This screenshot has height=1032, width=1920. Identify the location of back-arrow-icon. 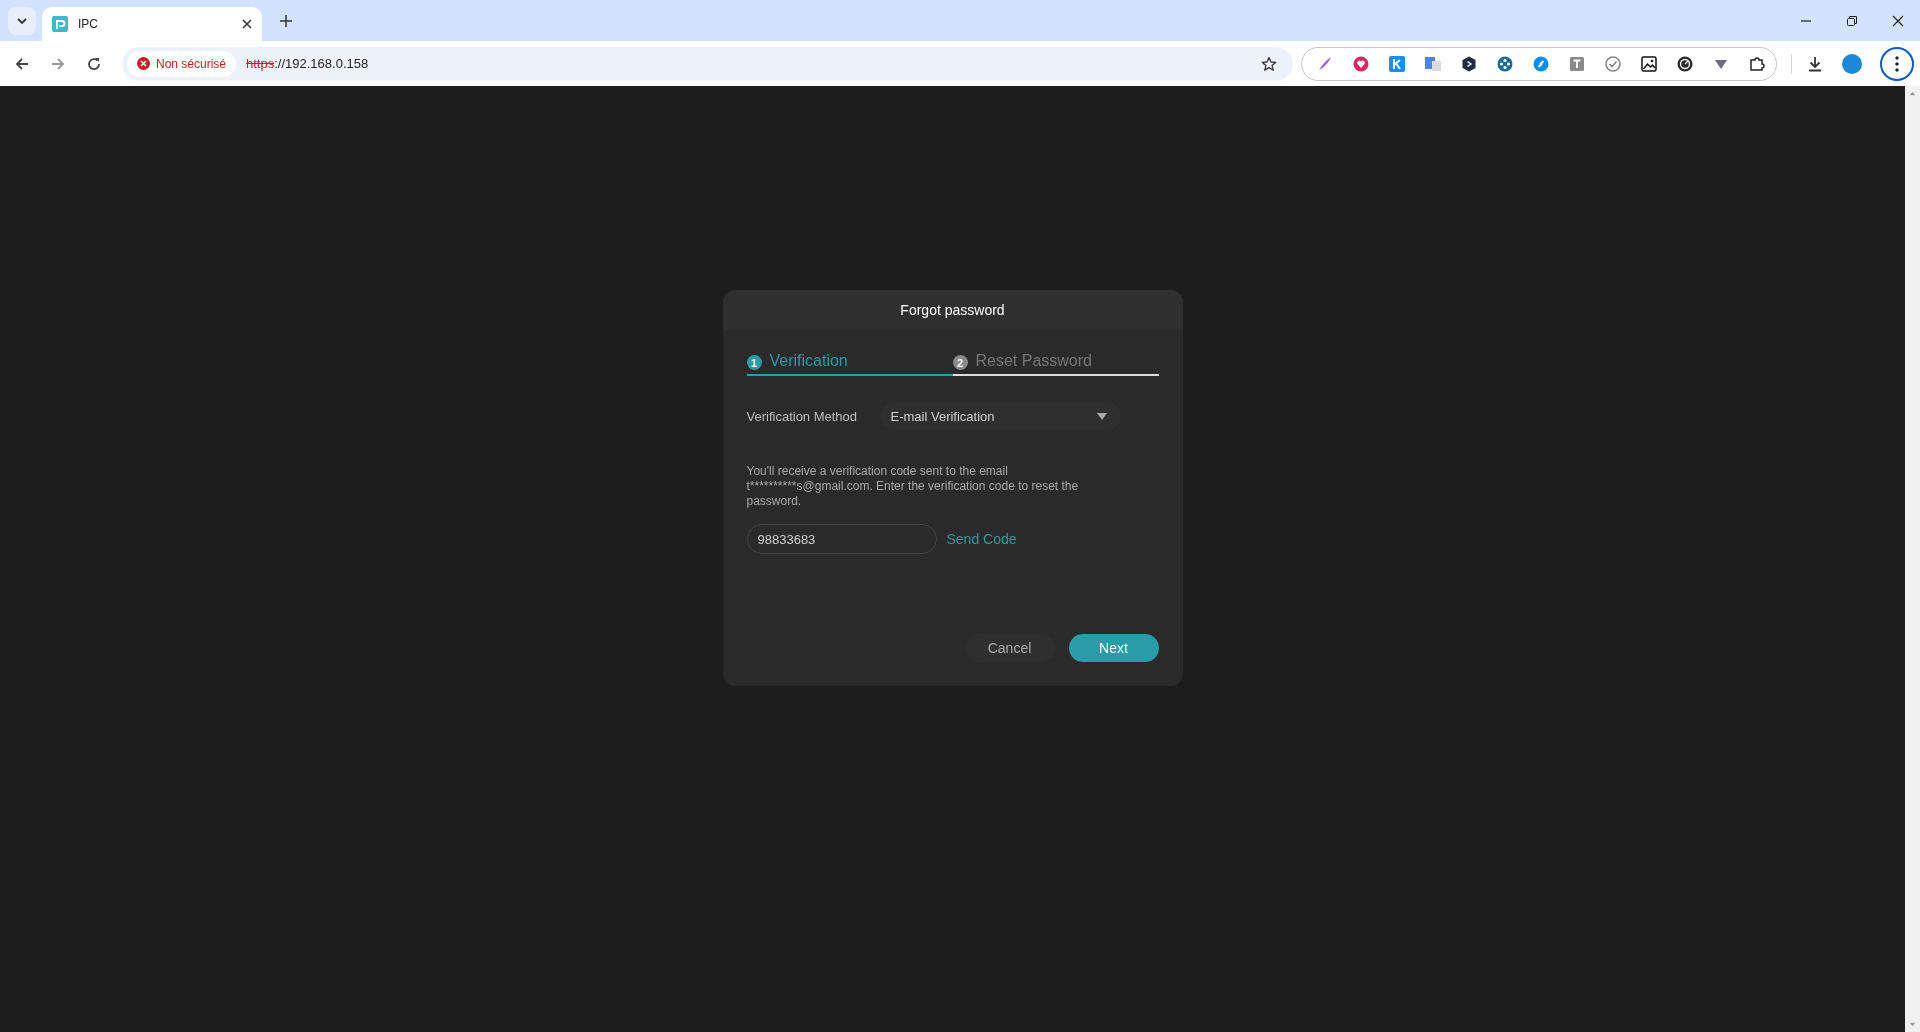
(22, 63).